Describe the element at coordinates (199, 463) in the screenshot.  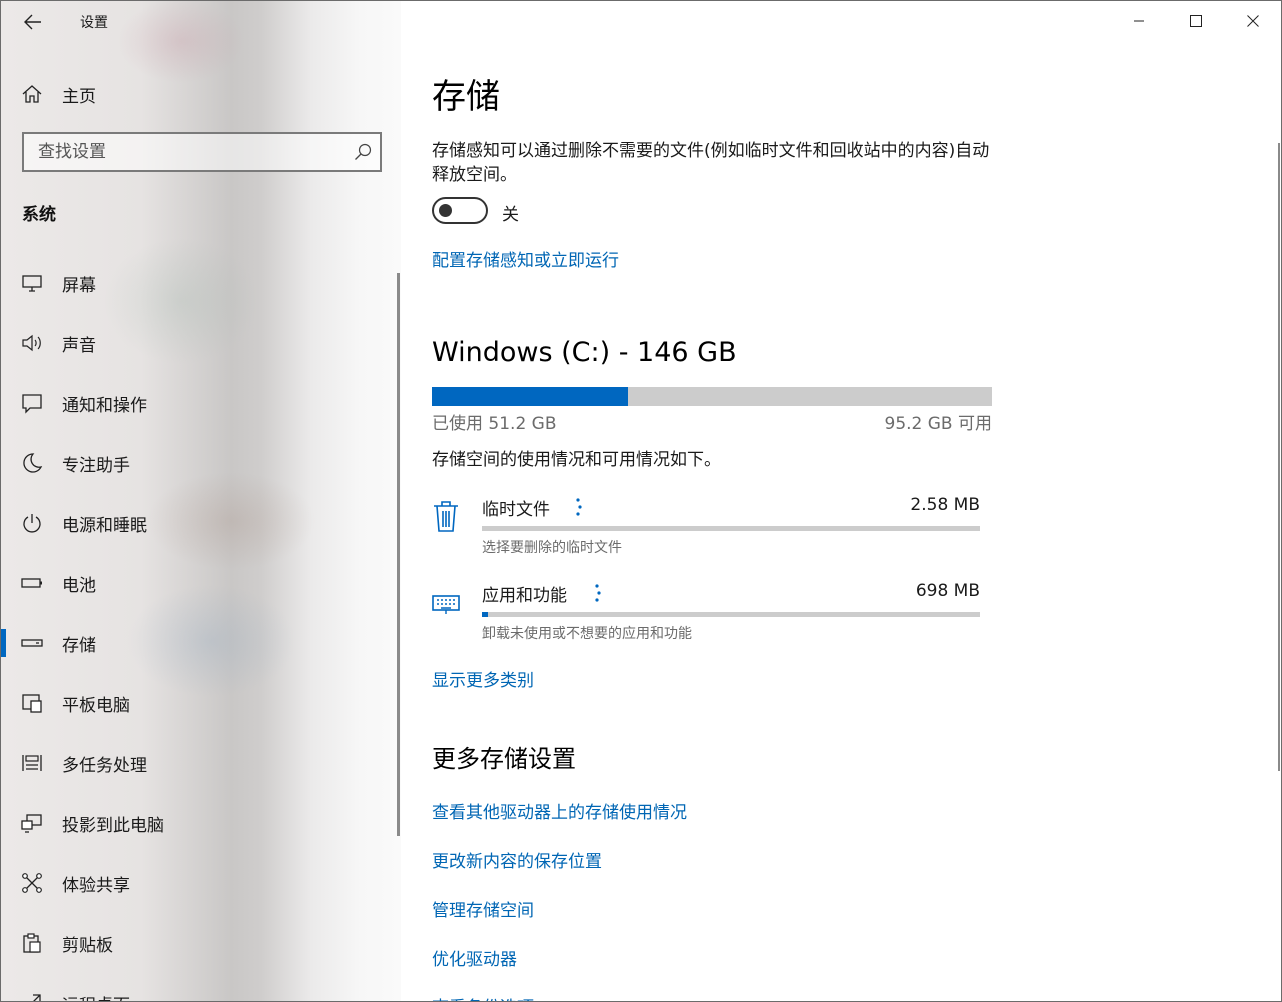
I see `sidebar-item-focus-assist: 专注助手` at that location.